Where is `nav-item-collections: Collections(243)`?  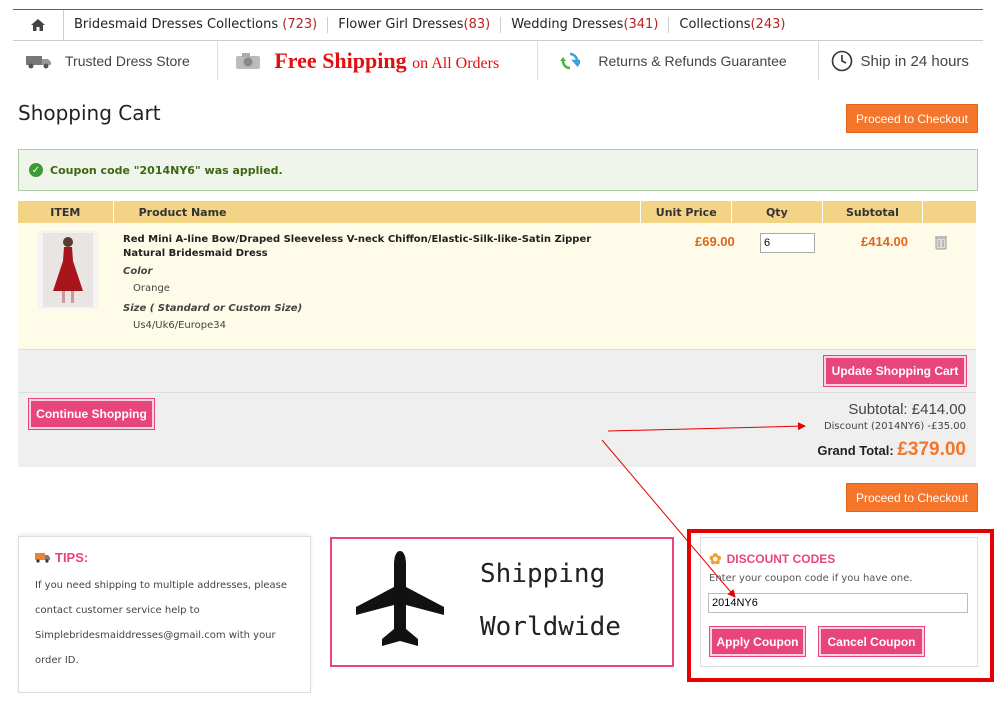
nav-item-collections: Collections(243) is located at coordinates (732, 25).